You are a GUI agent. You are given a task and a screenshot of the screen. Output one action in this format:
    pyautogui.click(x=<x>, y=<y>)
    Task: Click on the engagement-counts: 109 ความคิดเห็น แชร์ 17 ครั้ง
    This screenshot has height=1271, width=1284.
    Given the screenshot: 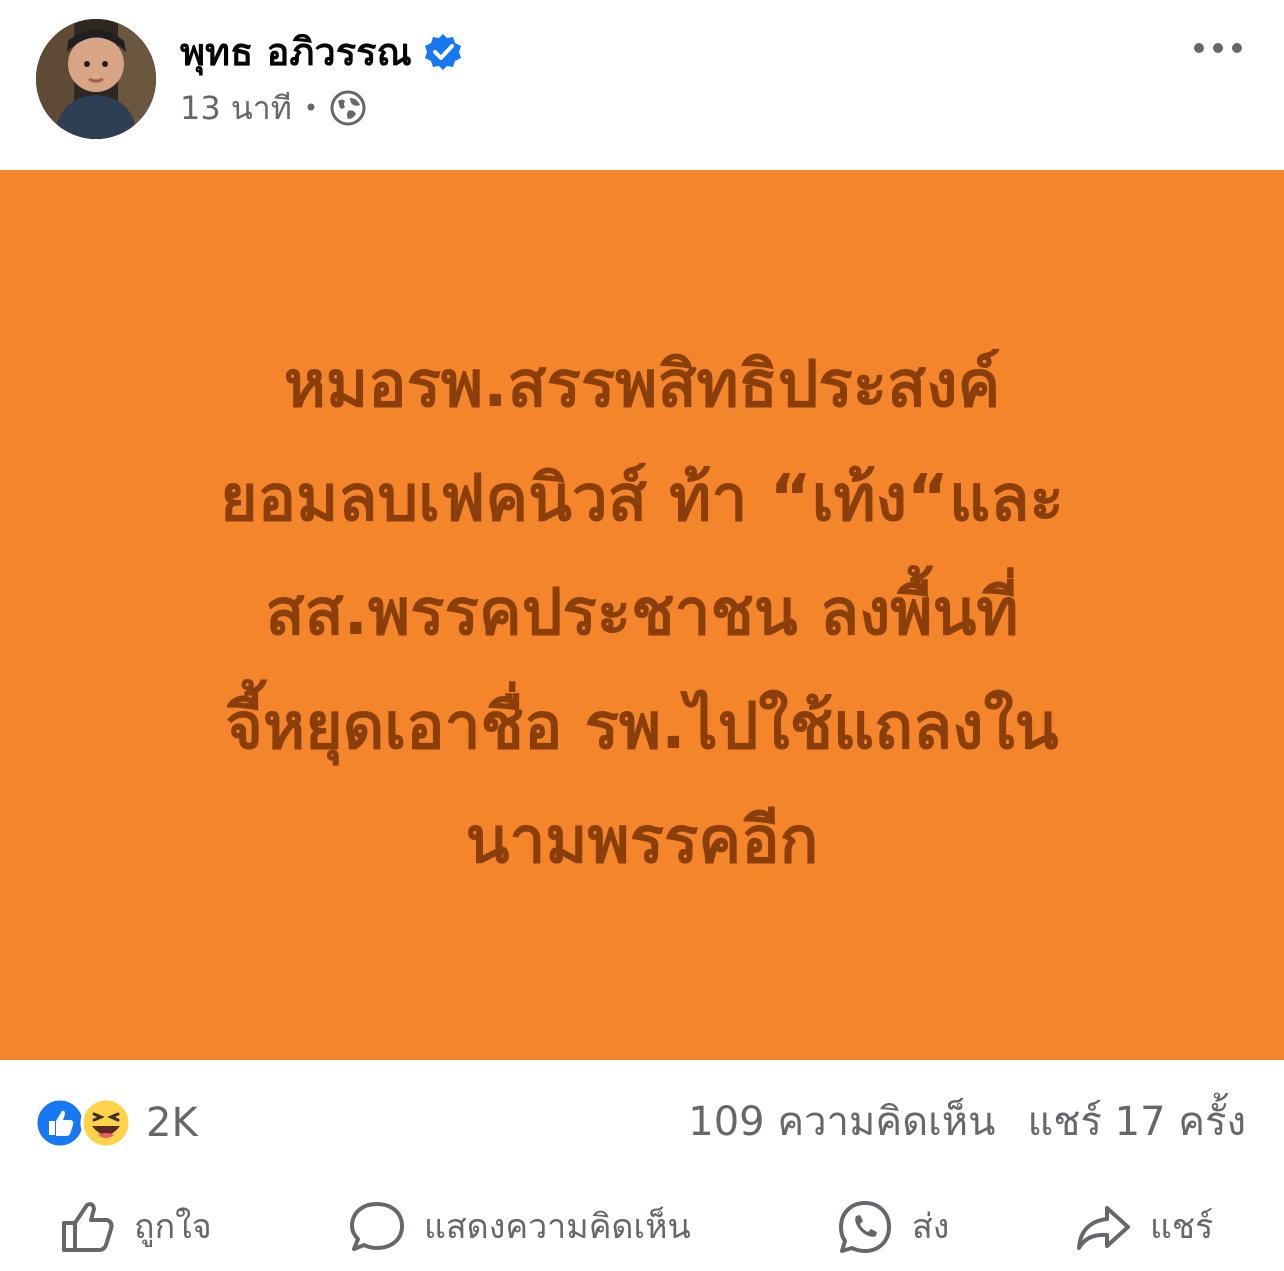 What is the action you would take?
    pyautogui.click(x=967, y=1122)
    